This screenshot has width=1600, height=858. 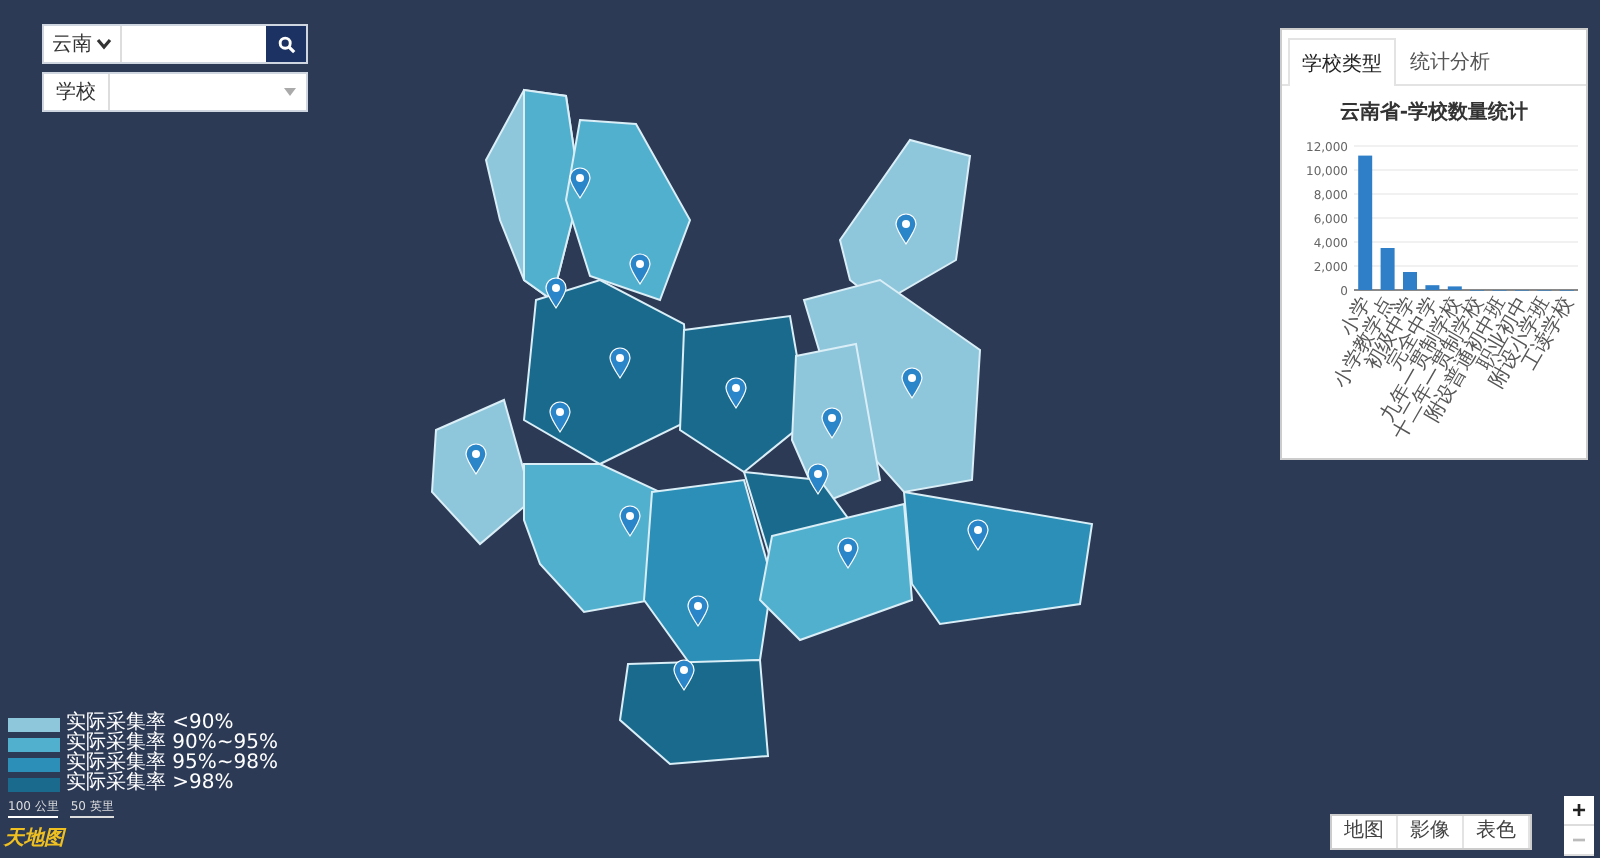 I want to click on legend-label: 实际采集率 >98%, so click(x=150, y=784).